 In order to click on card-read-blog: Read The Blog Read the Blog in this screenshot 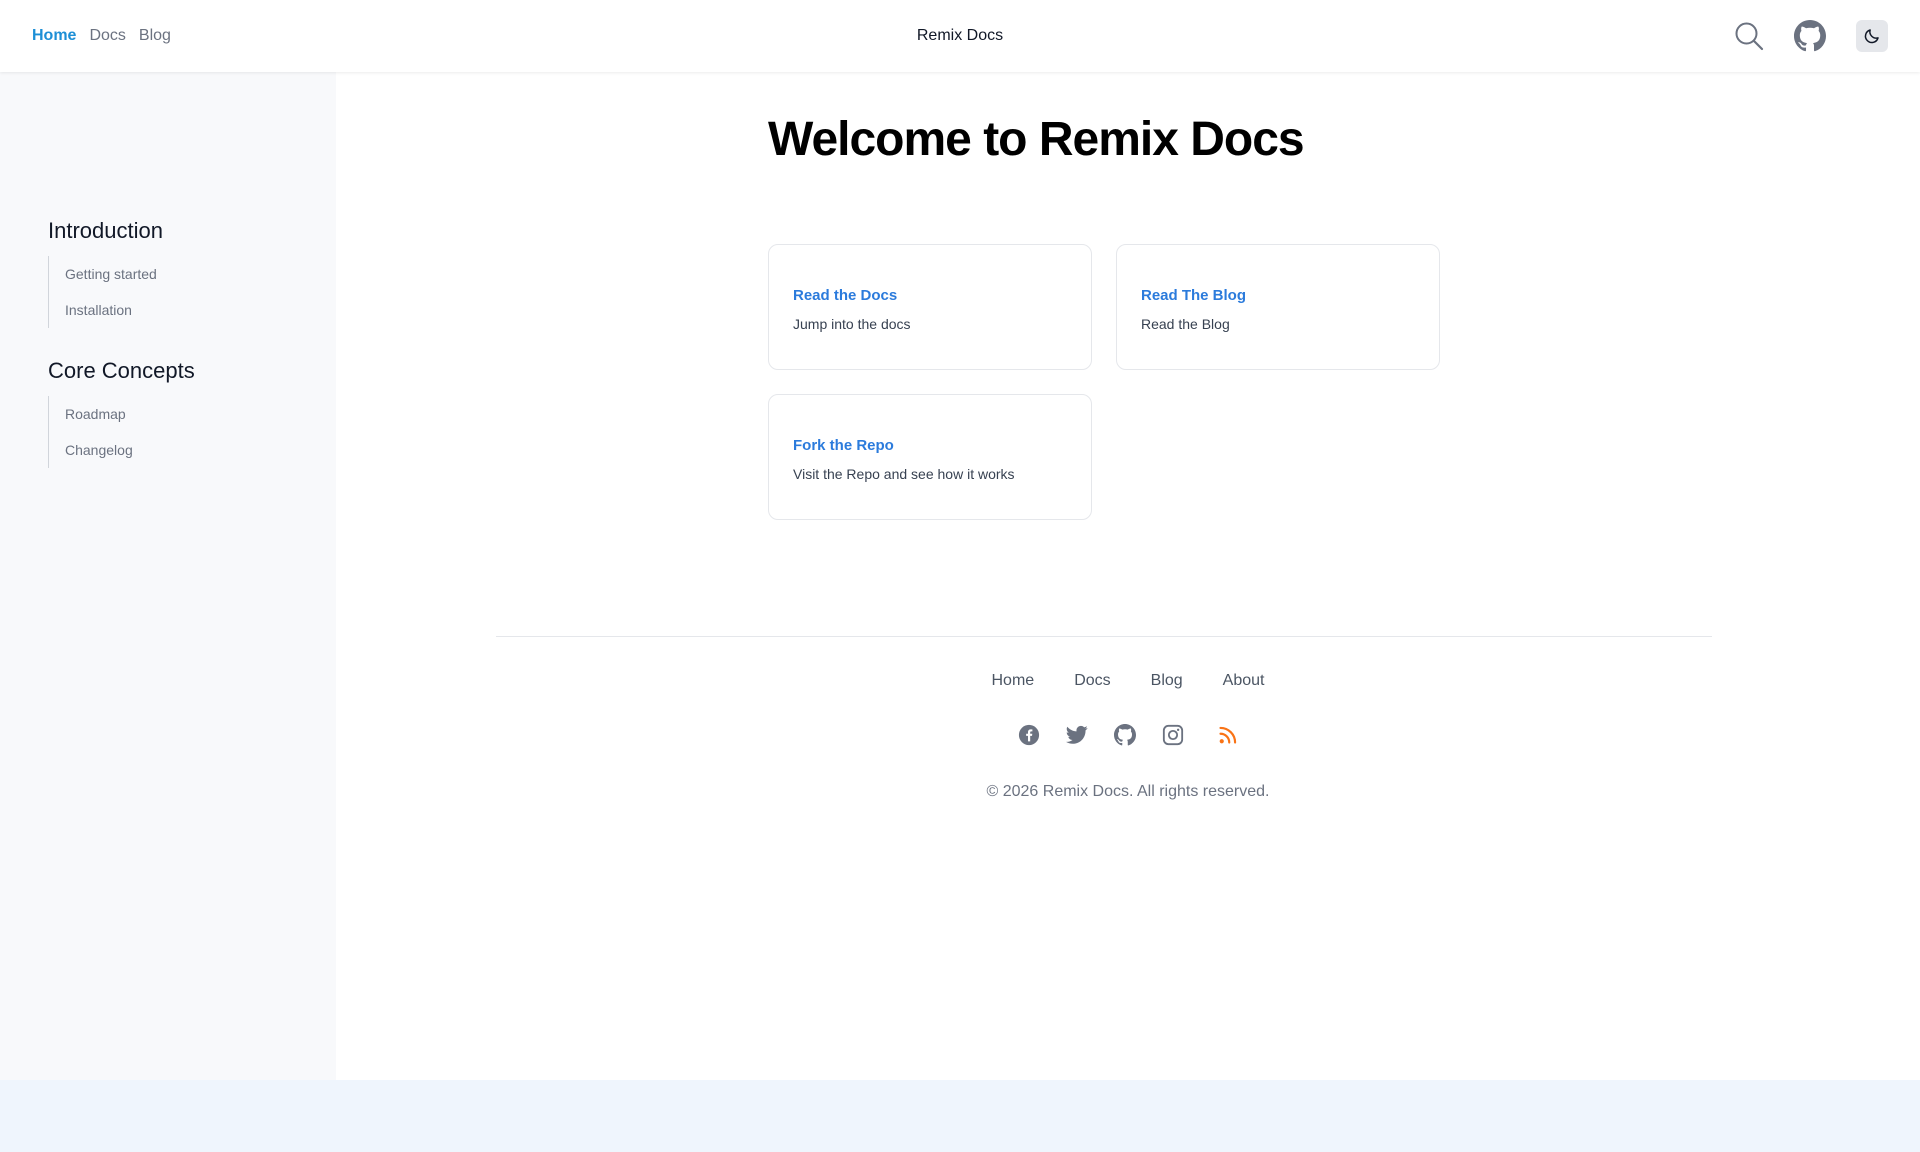, I will do `click(1278, 307)`.